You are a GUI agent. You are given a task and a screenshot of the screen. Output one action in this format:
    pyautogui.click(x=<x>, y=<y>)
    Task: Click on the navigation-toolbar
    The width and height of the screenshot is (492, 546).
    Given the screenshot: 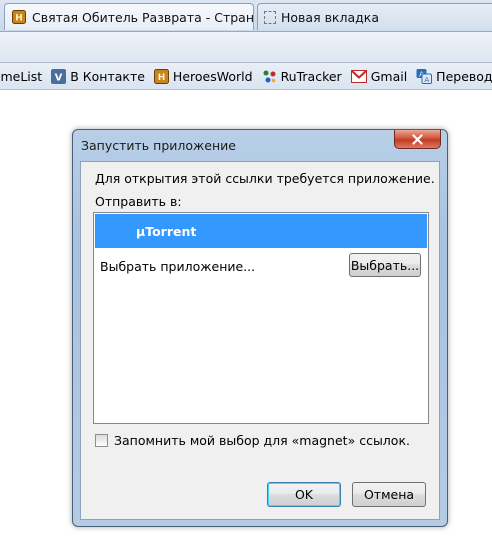 What is the action you would take?
    pyautogui.click(x=246, y=47)
    